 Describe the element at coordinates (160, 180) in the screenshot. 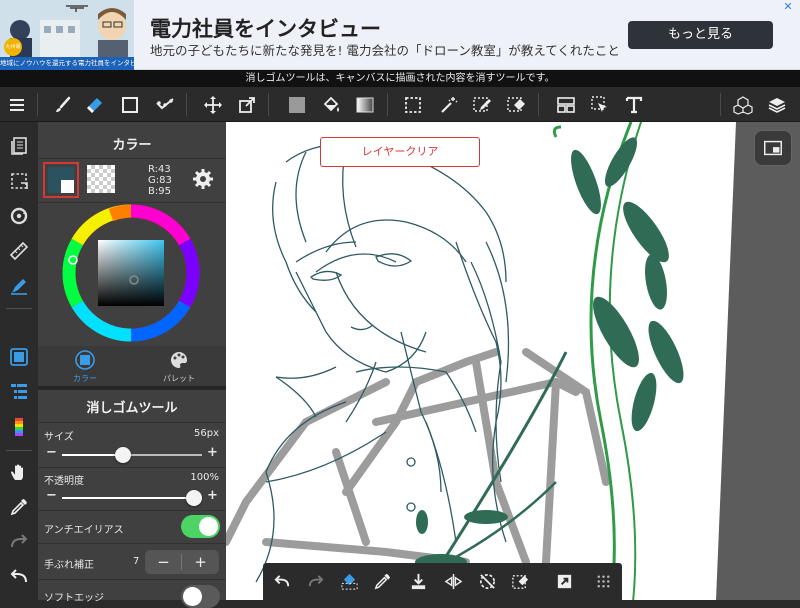

I see `rgb-g-value: G:83` at that location.